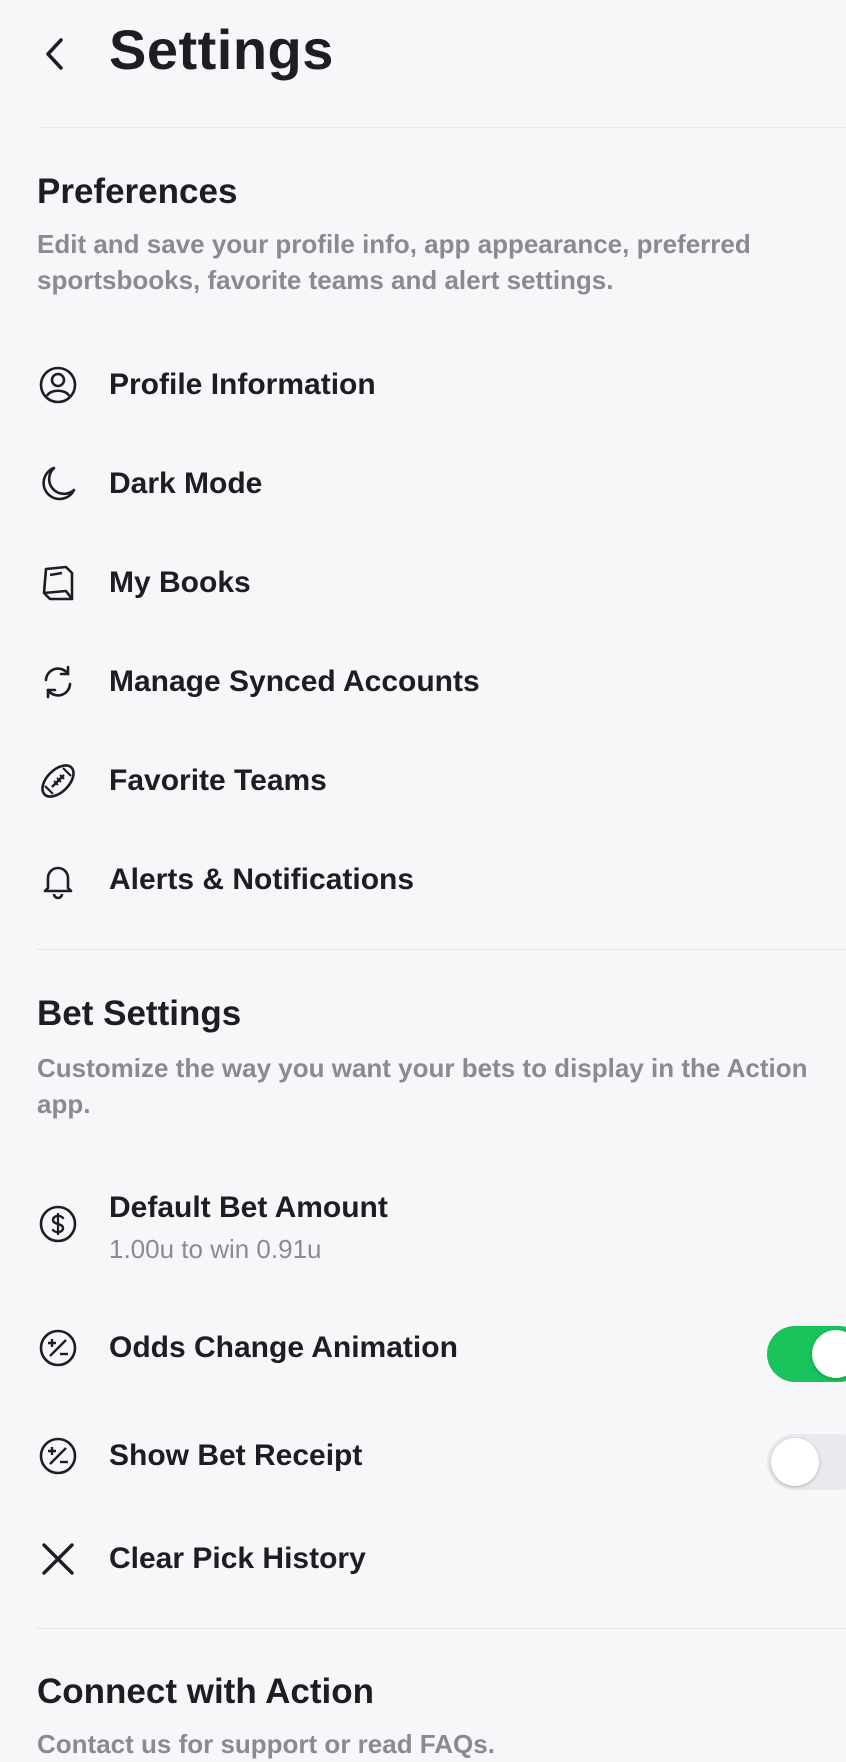 The image size is (846, 1762). Describe the element at coordinates (186, 483) in the screenshot. I see `settings-item-label: Dark Mode` at that location.